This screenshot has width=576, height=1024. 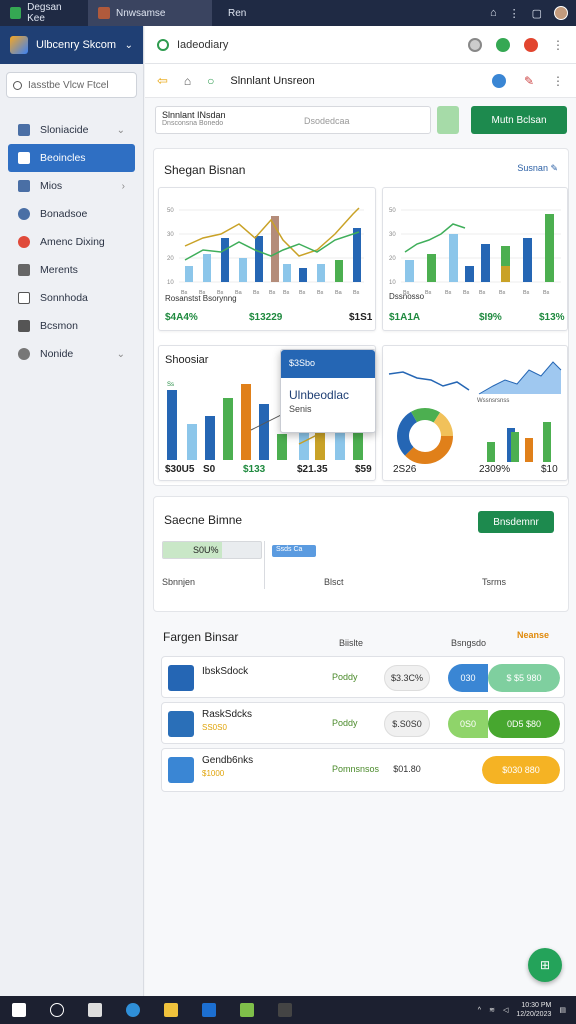 I want to click on row-name: IbskSdock, so click(x=225, y=671).